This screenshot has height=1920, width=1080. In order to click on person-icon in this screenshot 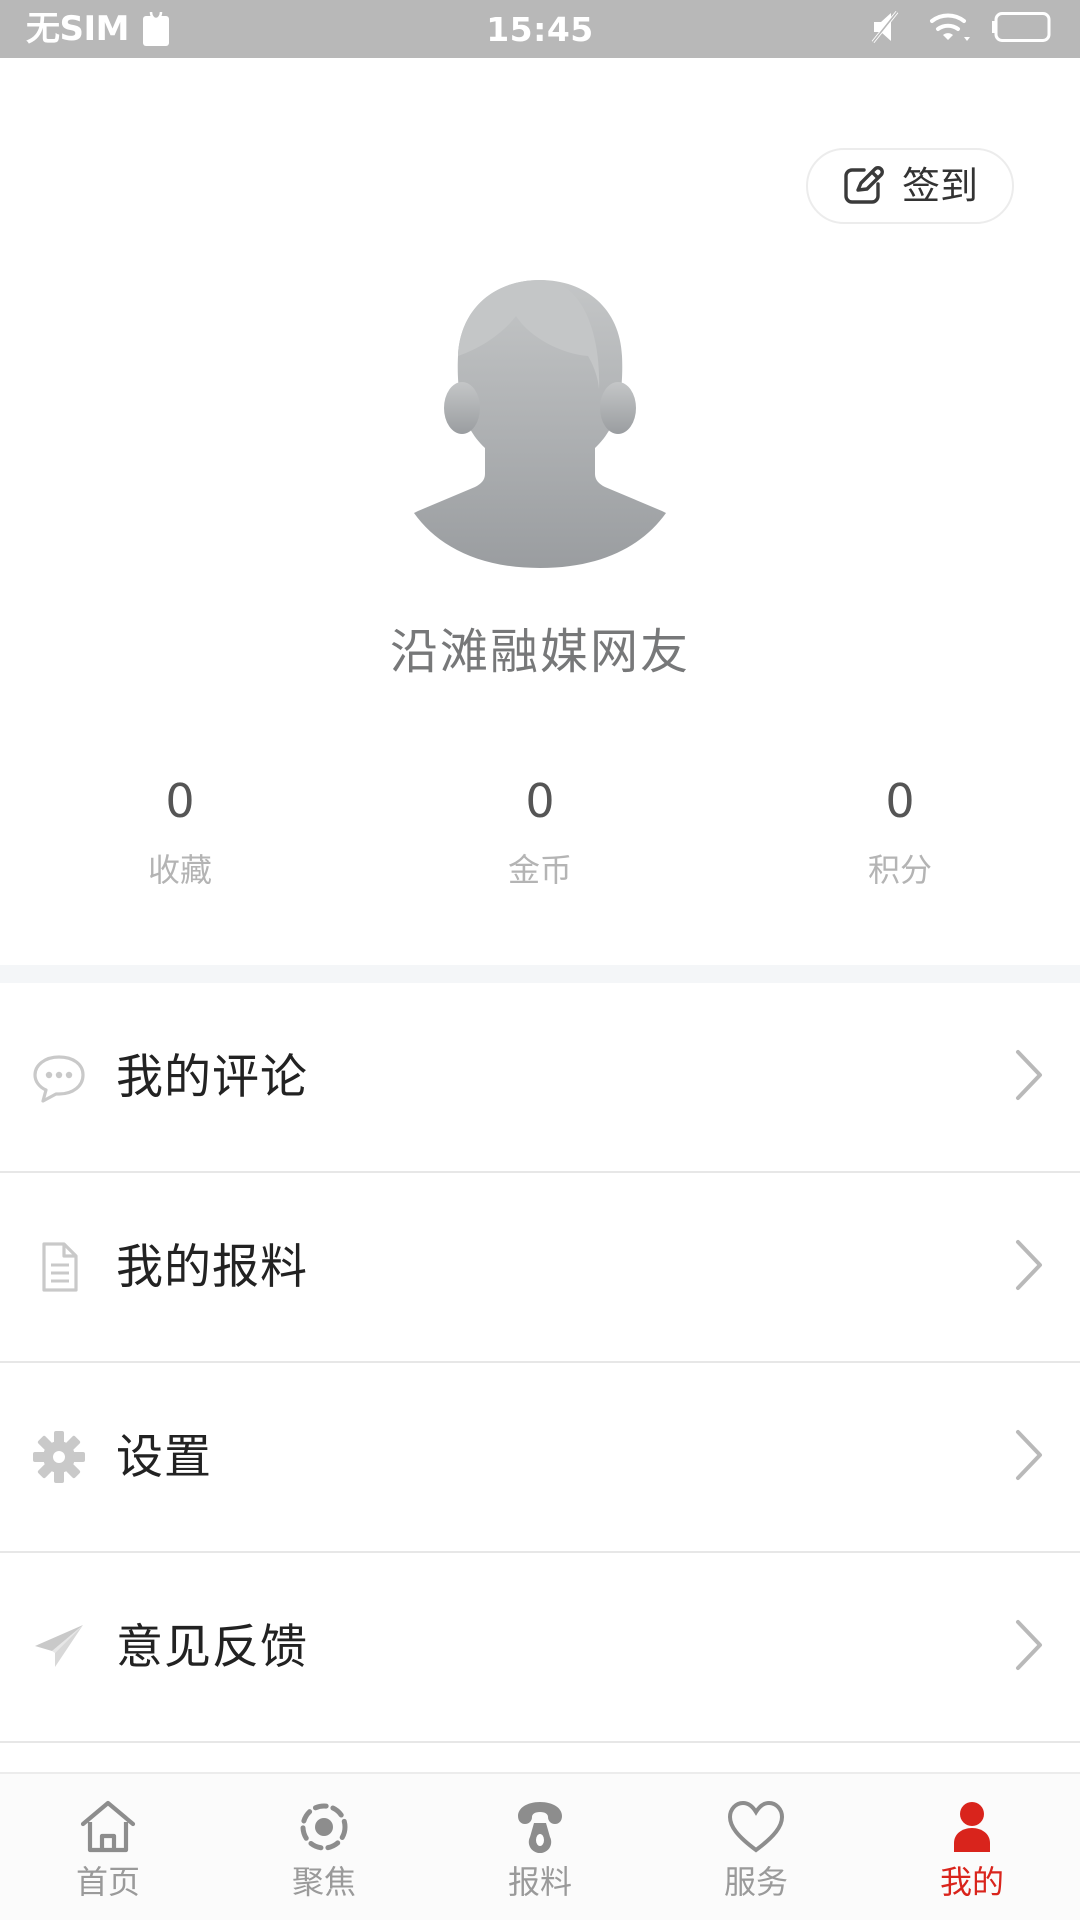, I will do `click(972, 1825)`.